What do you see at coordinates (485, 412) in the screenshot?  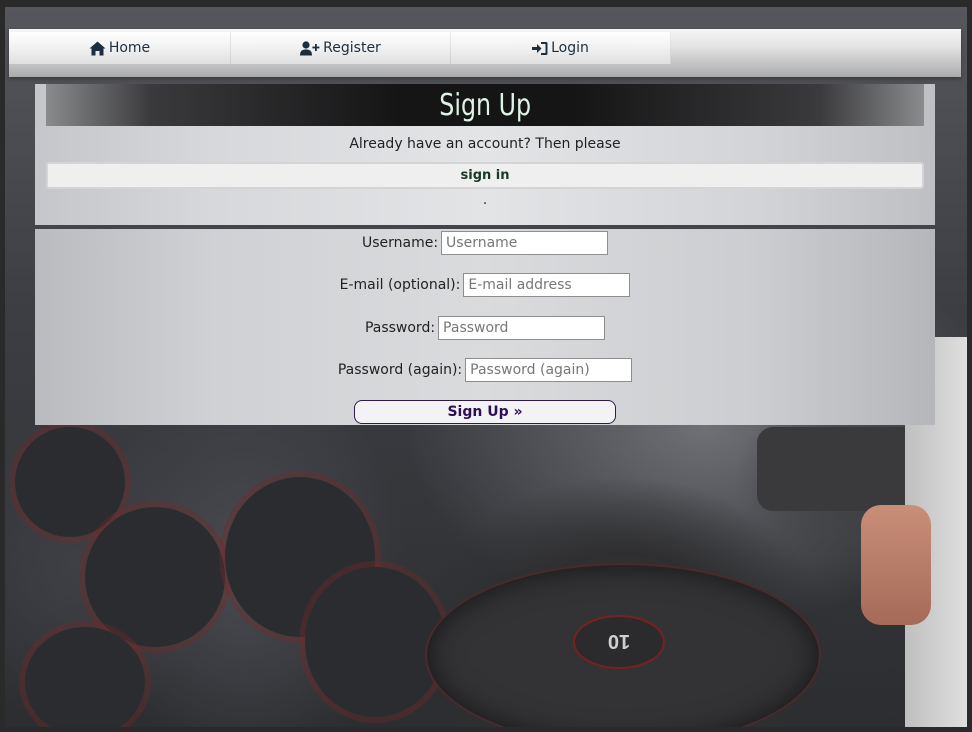 I see `sign-up-button: Sign Up »` at bounding box center [485, 412].